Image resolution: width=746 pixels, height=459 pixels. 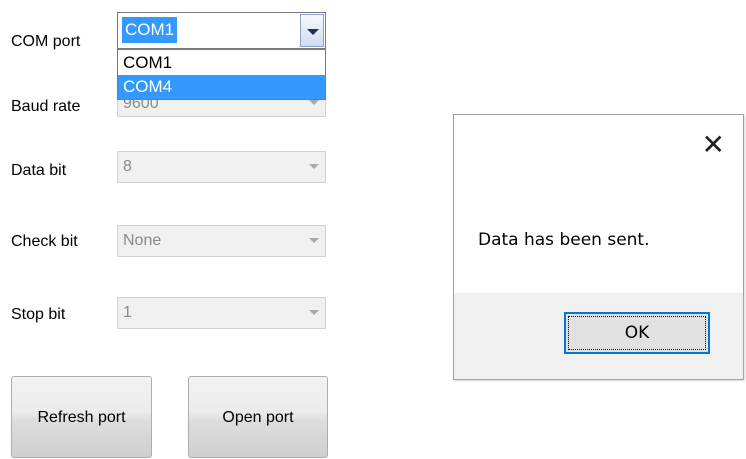 I want to click on check-bit-value: None, so click(x=142, y=240).